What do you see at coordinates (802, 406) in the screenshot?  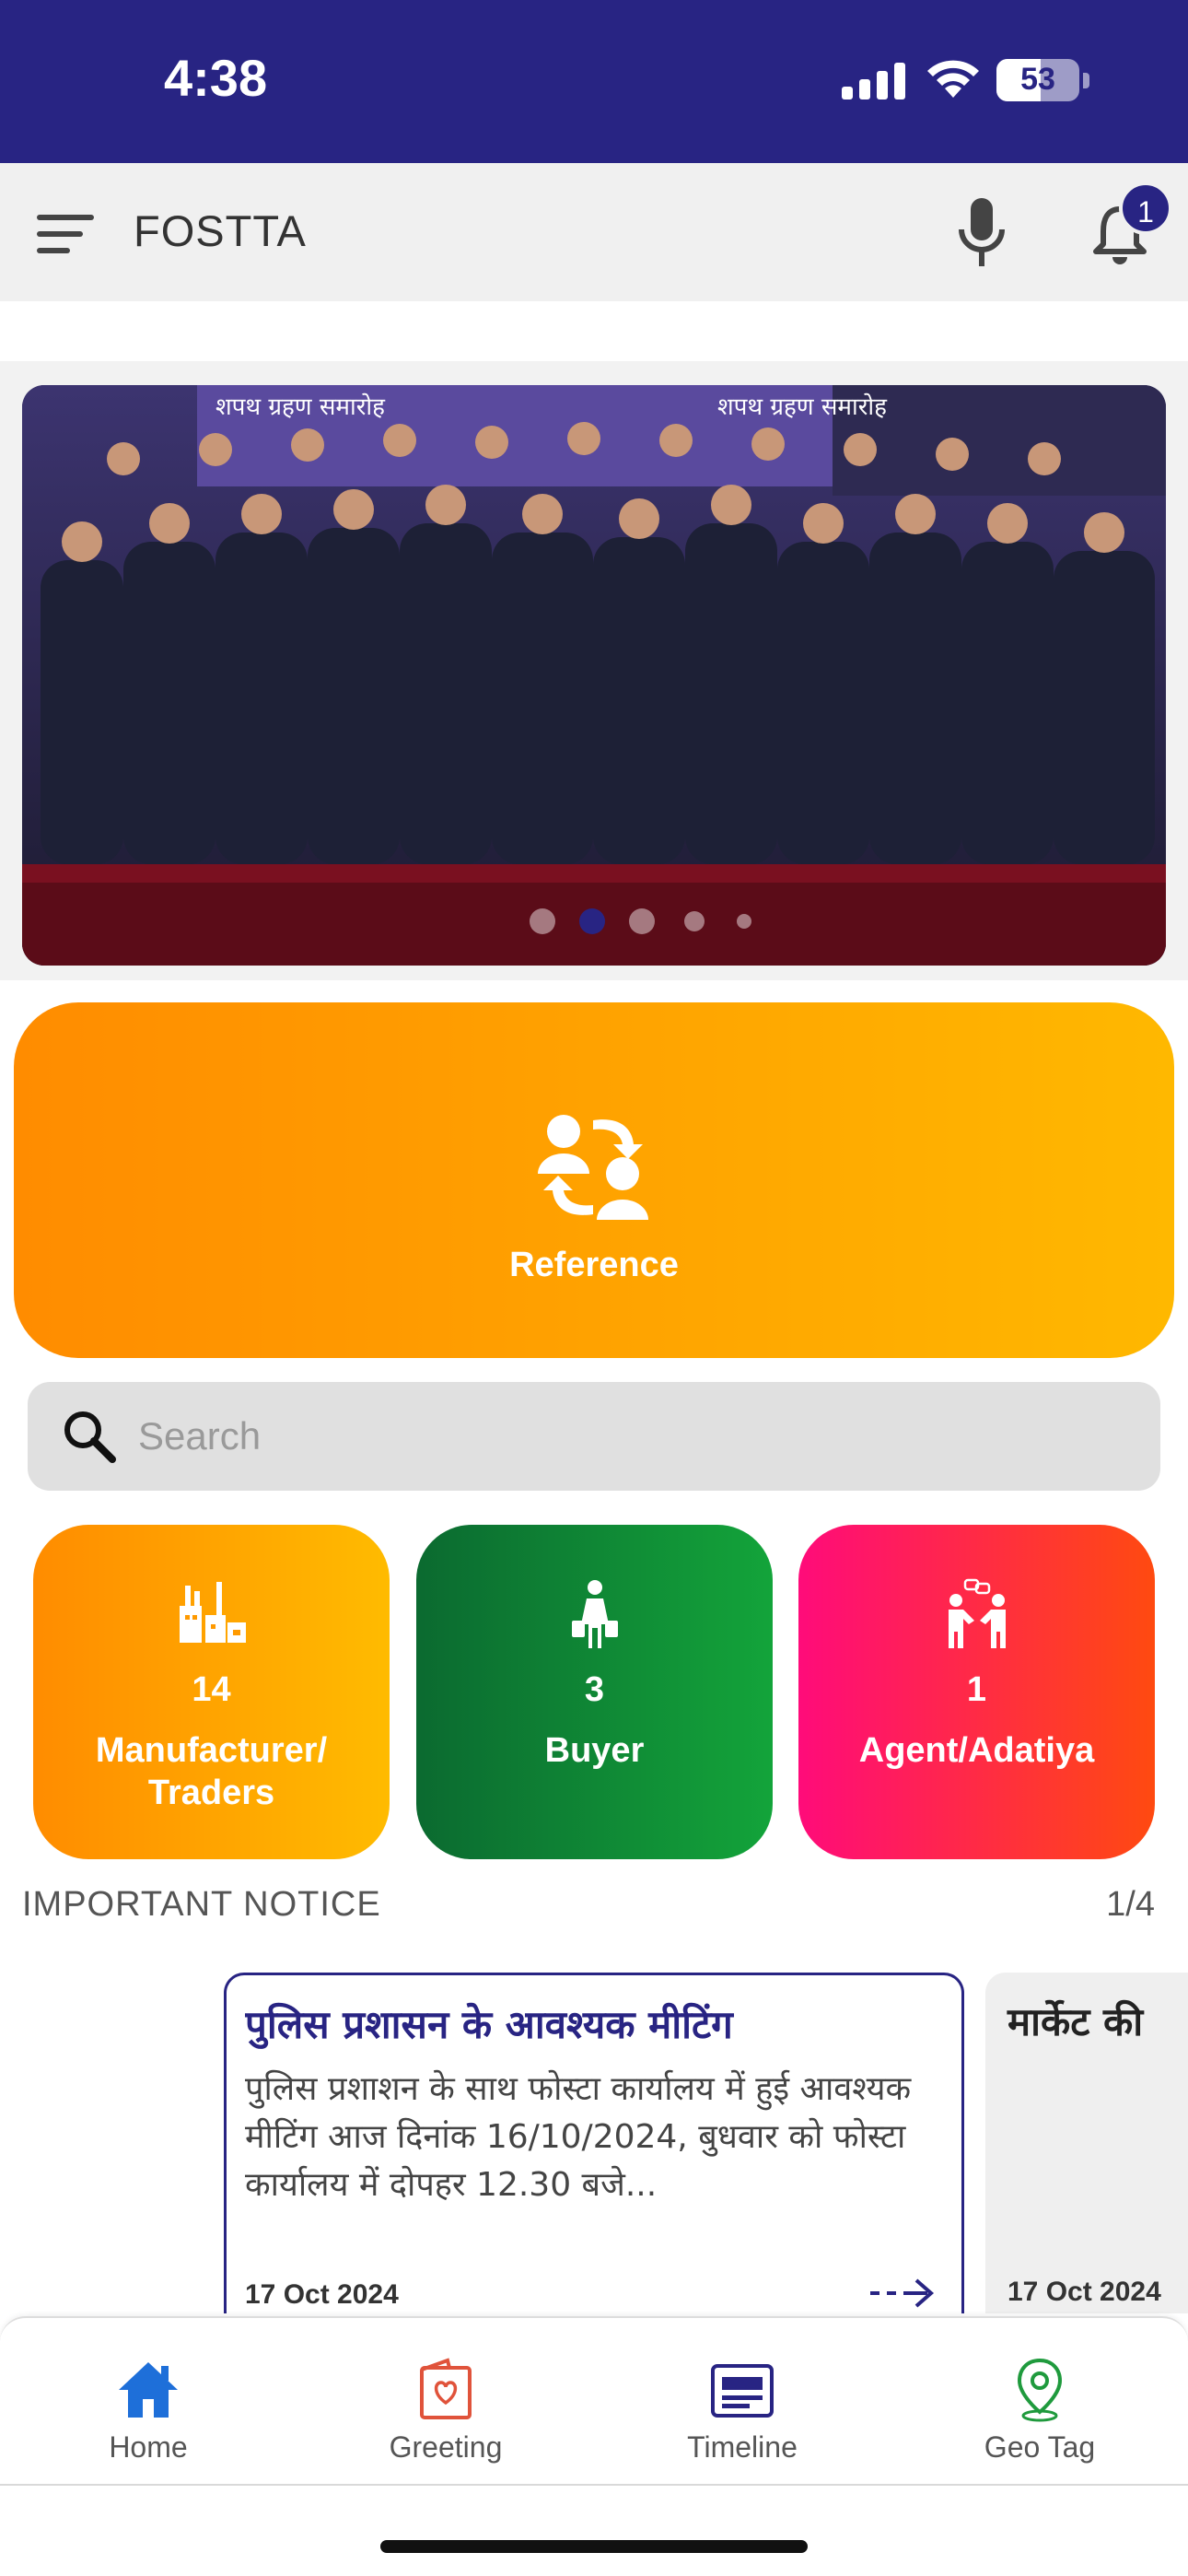 I see `banner-text-right: शपथ ग्रहण समारोह` at bounding box center [802, 406].